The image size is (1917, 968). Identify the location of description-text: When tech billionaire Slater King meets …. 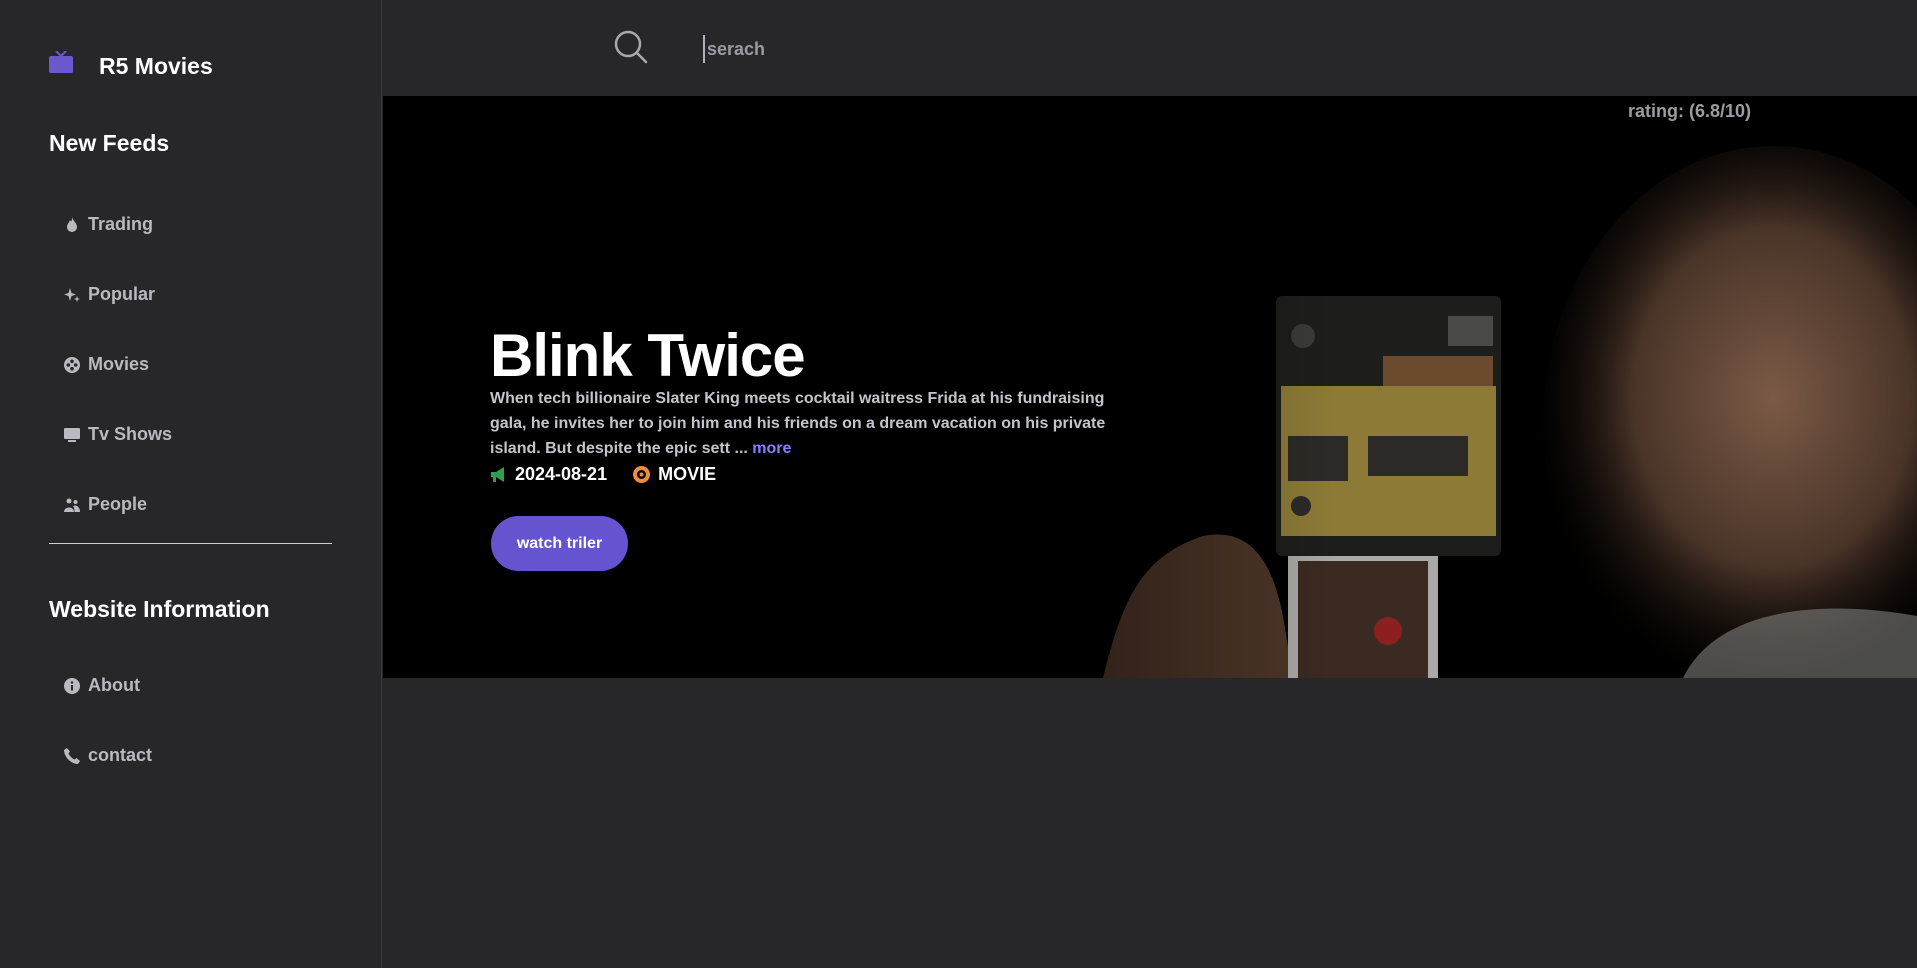
(798, 423).